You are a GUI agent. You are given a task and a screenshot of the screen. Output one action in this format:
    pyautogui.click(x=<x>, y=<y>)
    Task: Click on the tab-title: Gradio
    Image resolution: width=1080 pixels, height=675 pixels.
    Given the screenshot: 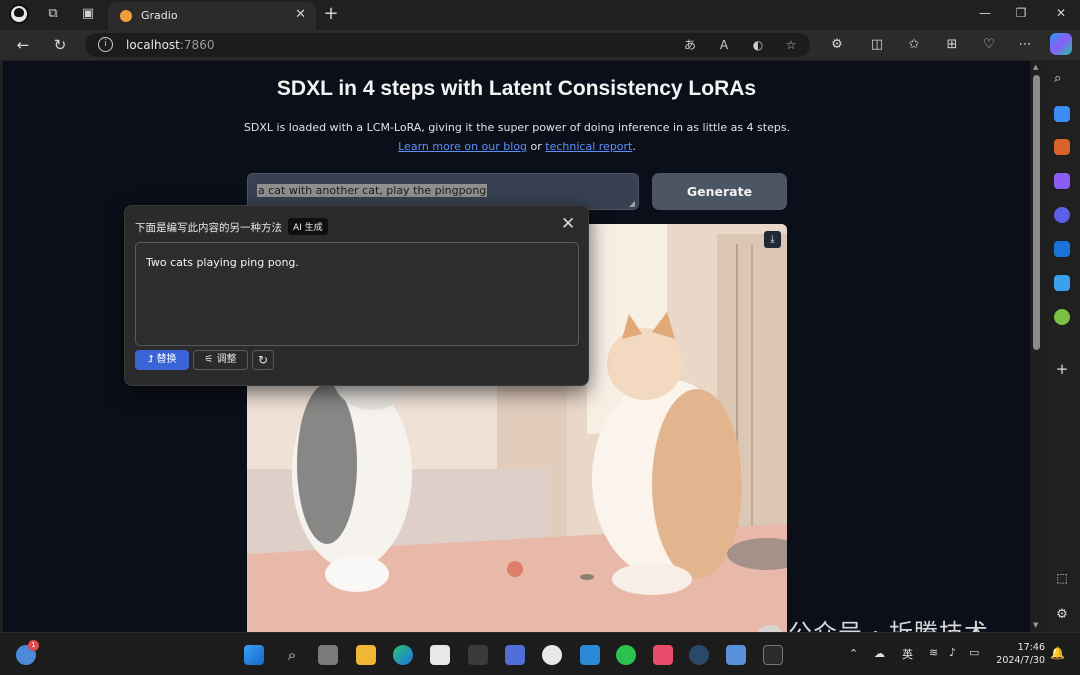 What is the action you would take?
    pyautogui.click(x=159, y=15)
    